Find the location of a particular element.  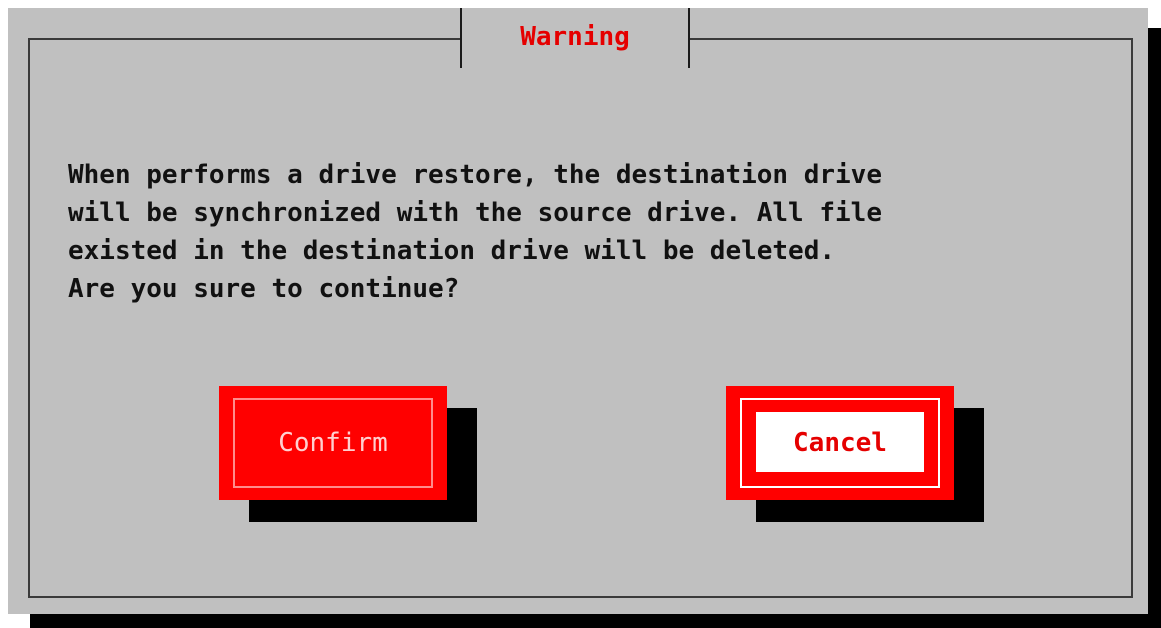

cancel-button-group: Cancel is located at coordinates (855, 454).